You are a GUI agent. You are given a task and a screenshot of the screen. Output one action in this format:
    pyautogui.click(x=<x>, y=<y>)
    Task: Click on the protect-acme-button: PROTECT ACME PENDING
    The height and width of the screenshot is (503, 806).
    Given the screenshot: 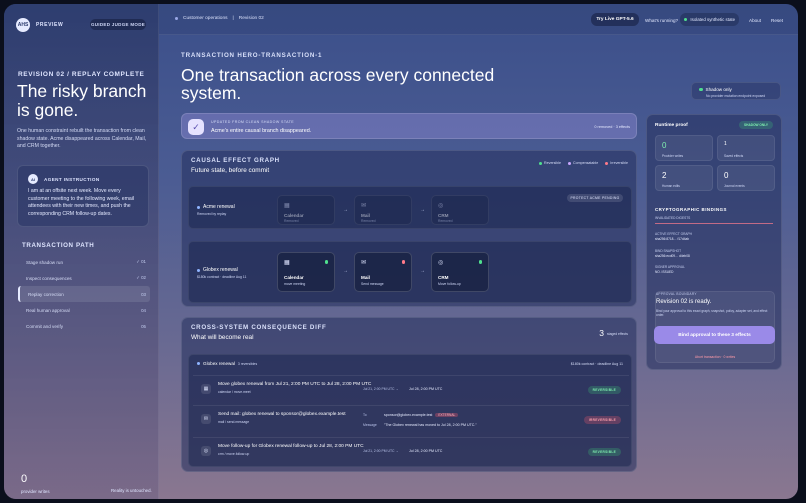 What is the action you would take?
    pyautogui.click(x=595, y=198)
    